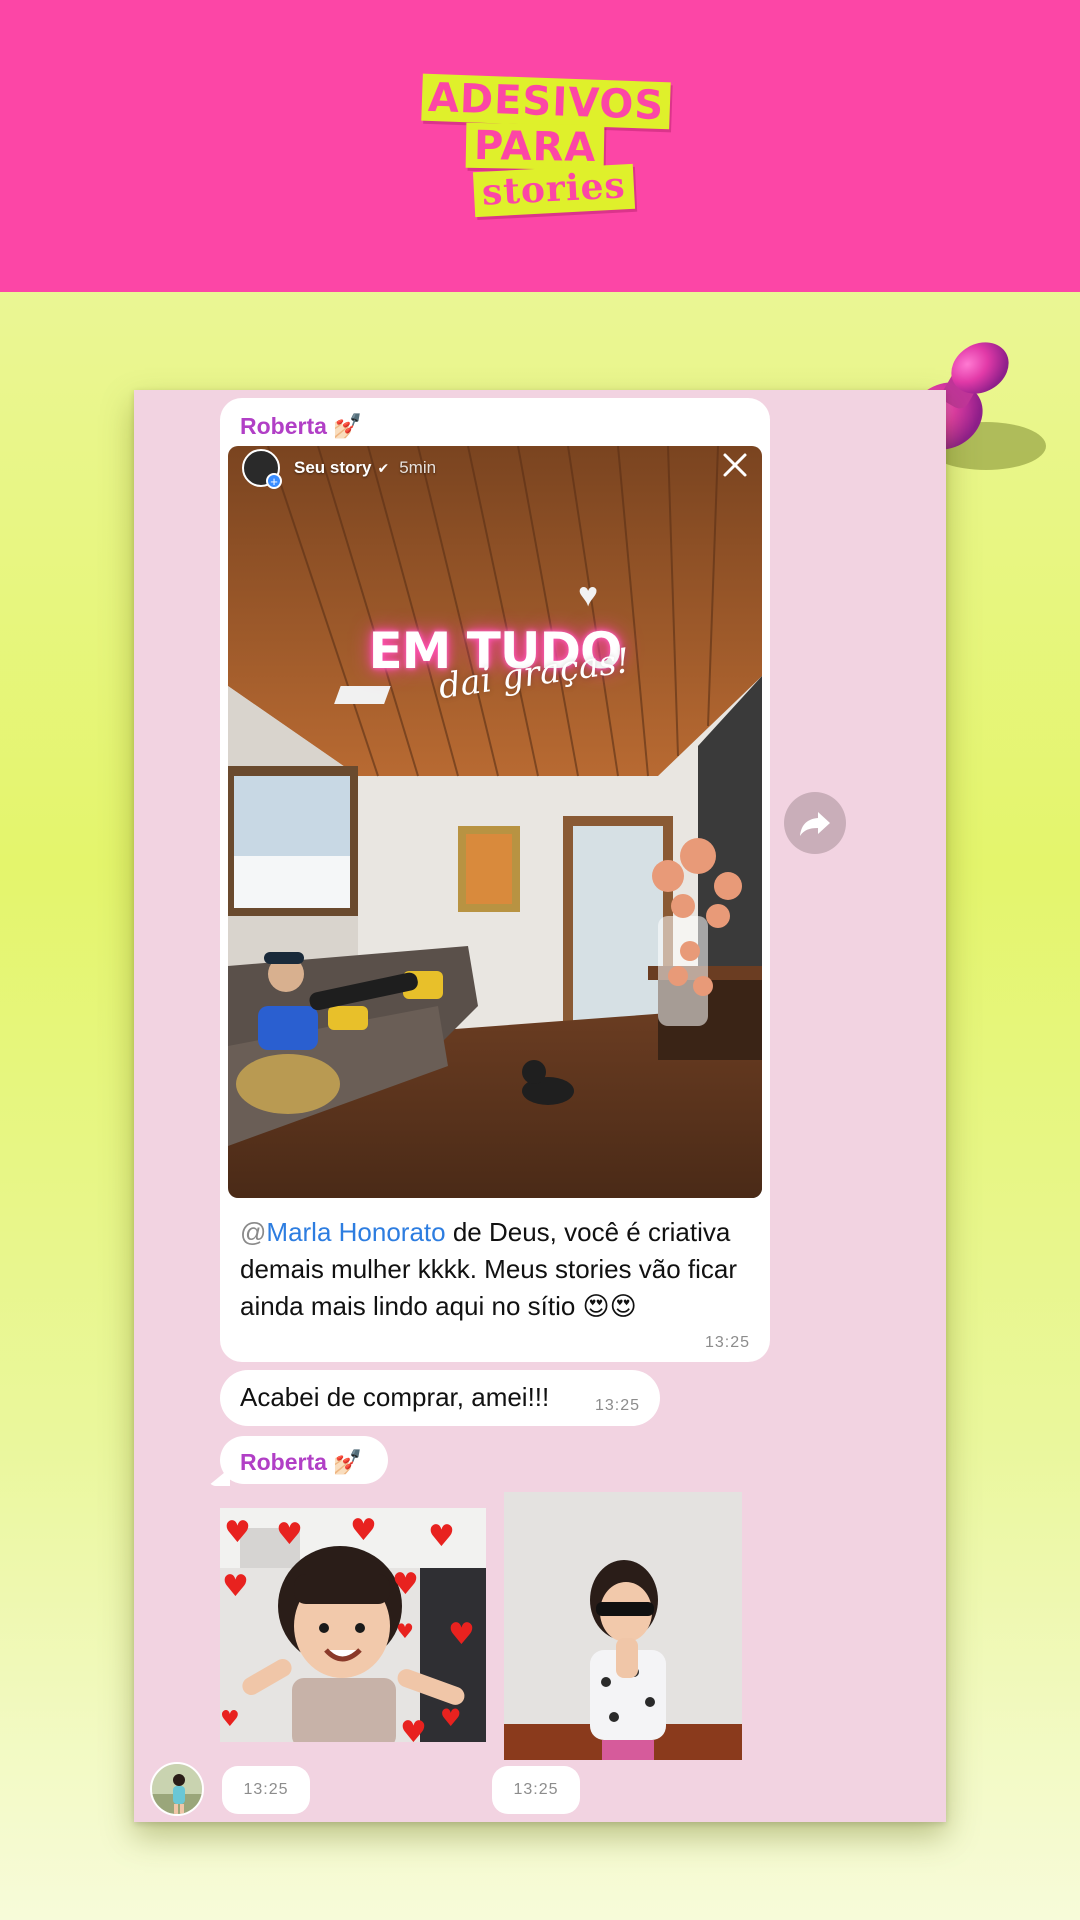 Image resolution: width=1080 pixels, height=1920 pixels. Describe the element at coordinates (333, 467) in the screenshot. I see `story-title: Seu story` at that location.